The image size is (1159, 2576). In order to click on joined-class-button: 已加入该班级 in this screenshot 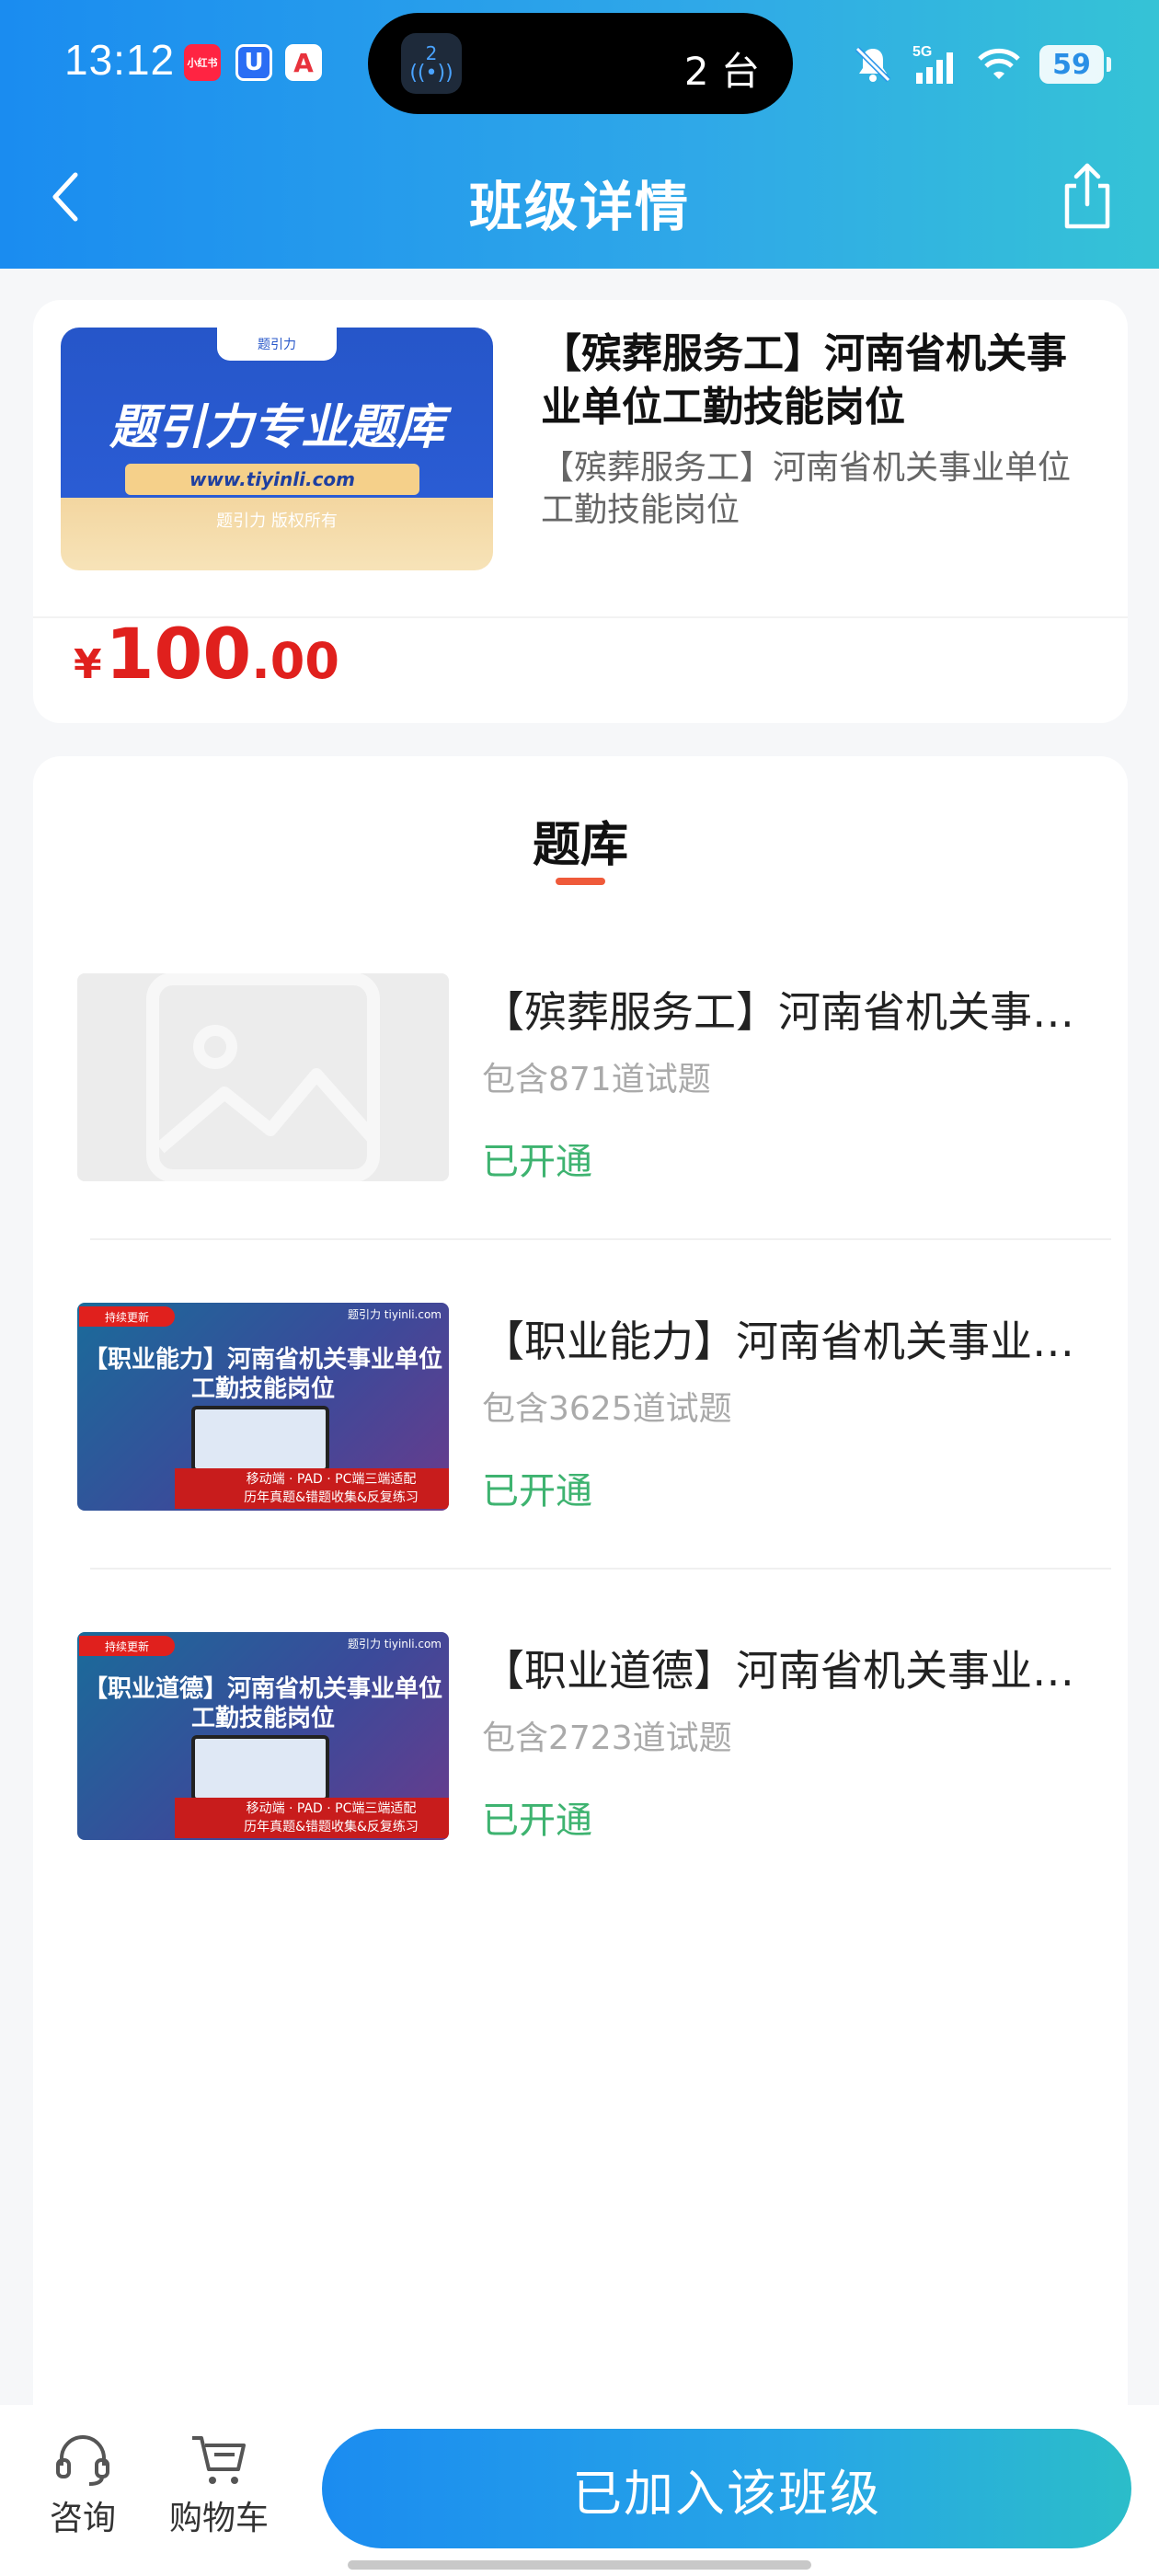, I will do `click(726, 2488)`.